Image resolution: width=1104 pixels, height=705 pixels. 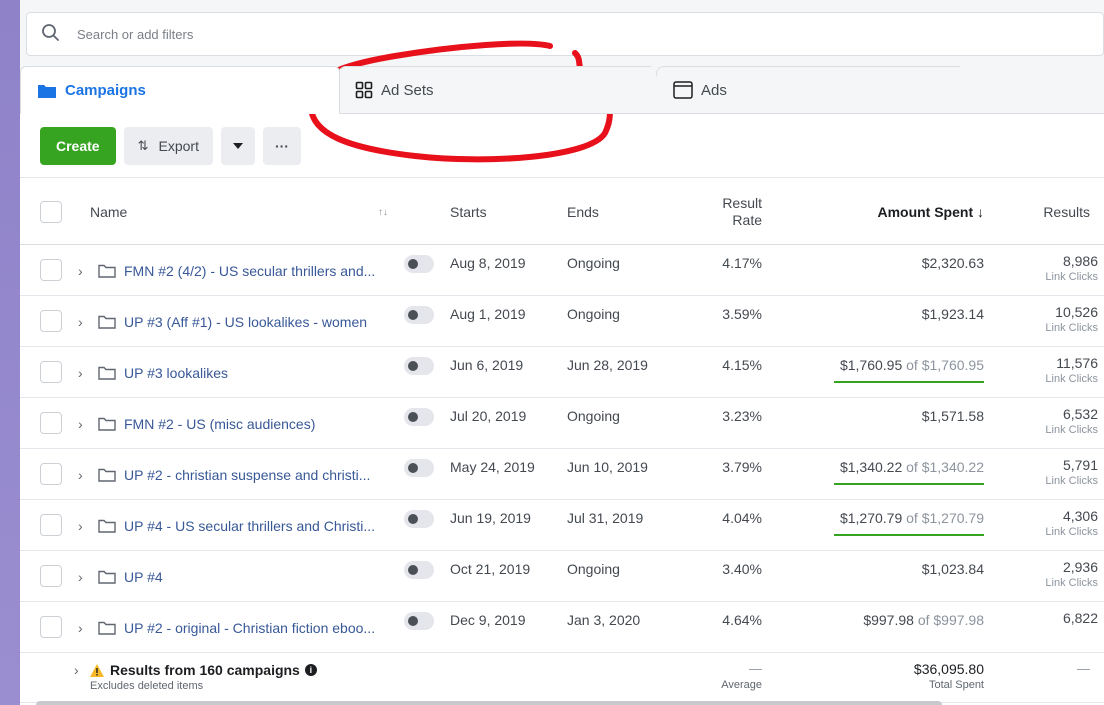 I want to click on results-cell: 6,822, so click(x=1080, y=619).